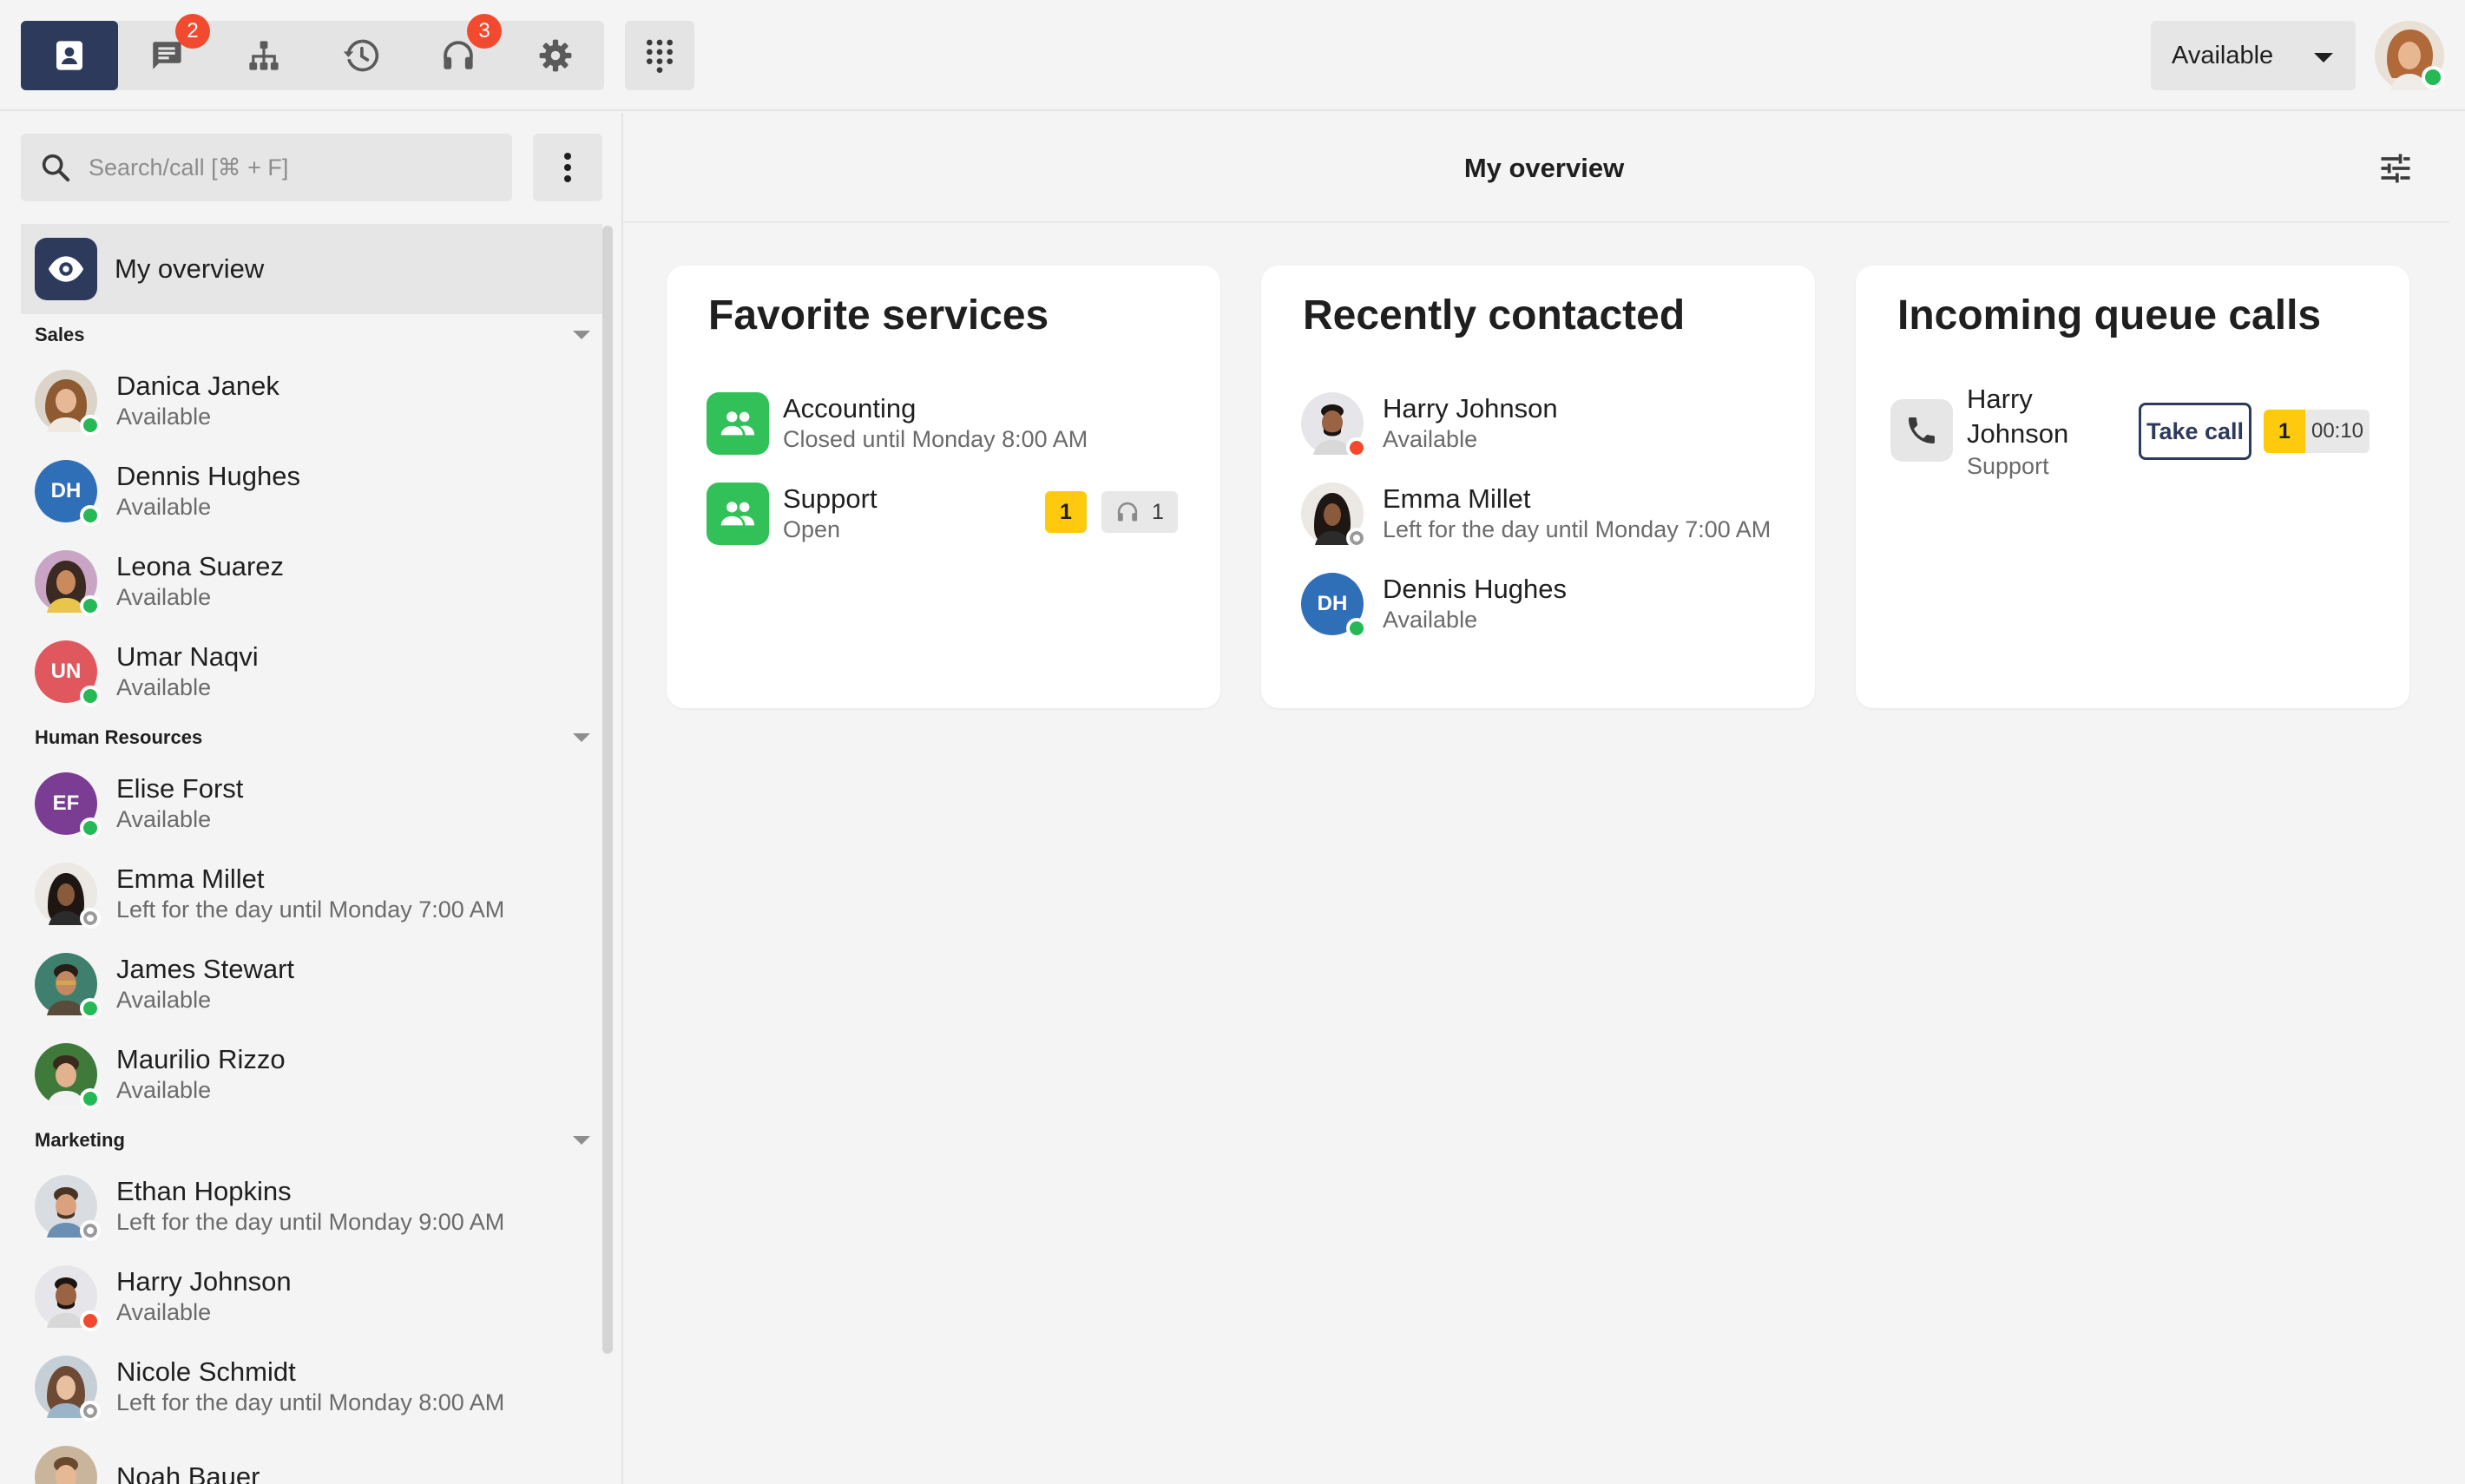 This screenshot has width=2465, height=1484. I want to click on sidebar-item-my-overview: My overview, so click(312, 269).